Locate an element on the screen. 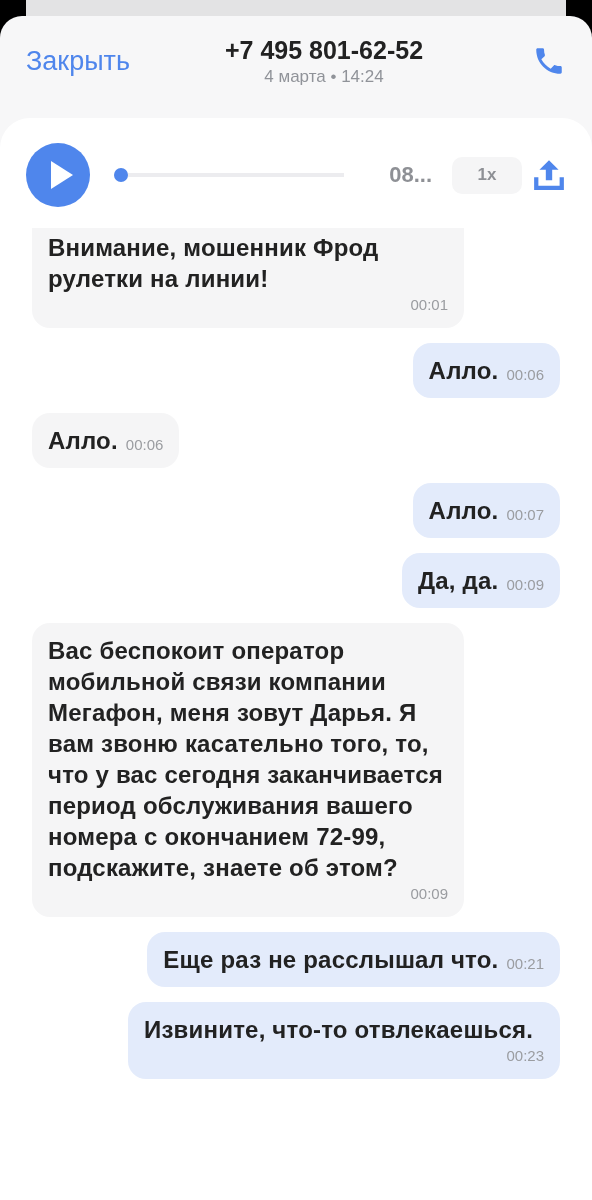 The width and height of the screenshot is (592, 1200). message-time: 00:21 is located at coordinates (525, 964).